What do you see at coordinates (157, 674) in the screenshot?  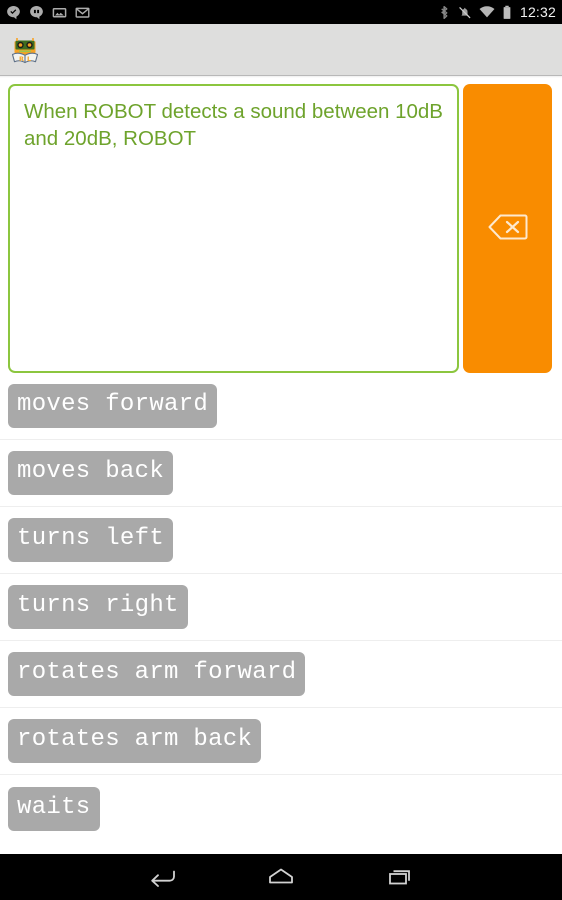 I see `word-chip: rotates arm forward` at bounding box center [157, 674].